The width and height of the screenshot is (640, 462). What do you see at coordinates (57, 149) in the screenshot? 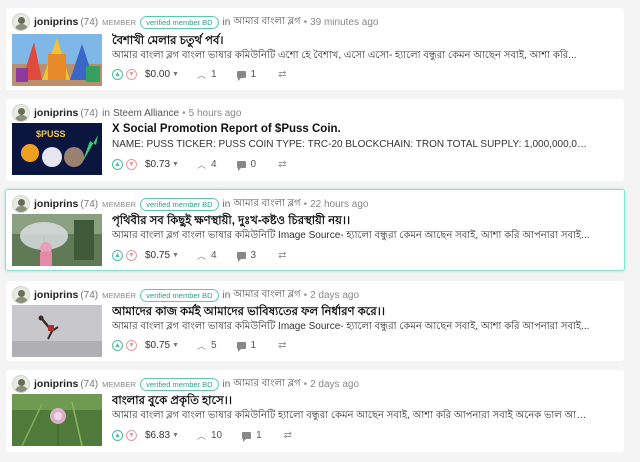
I see `post-thumbnail: $PUSS` at bounding box center [57, 149].